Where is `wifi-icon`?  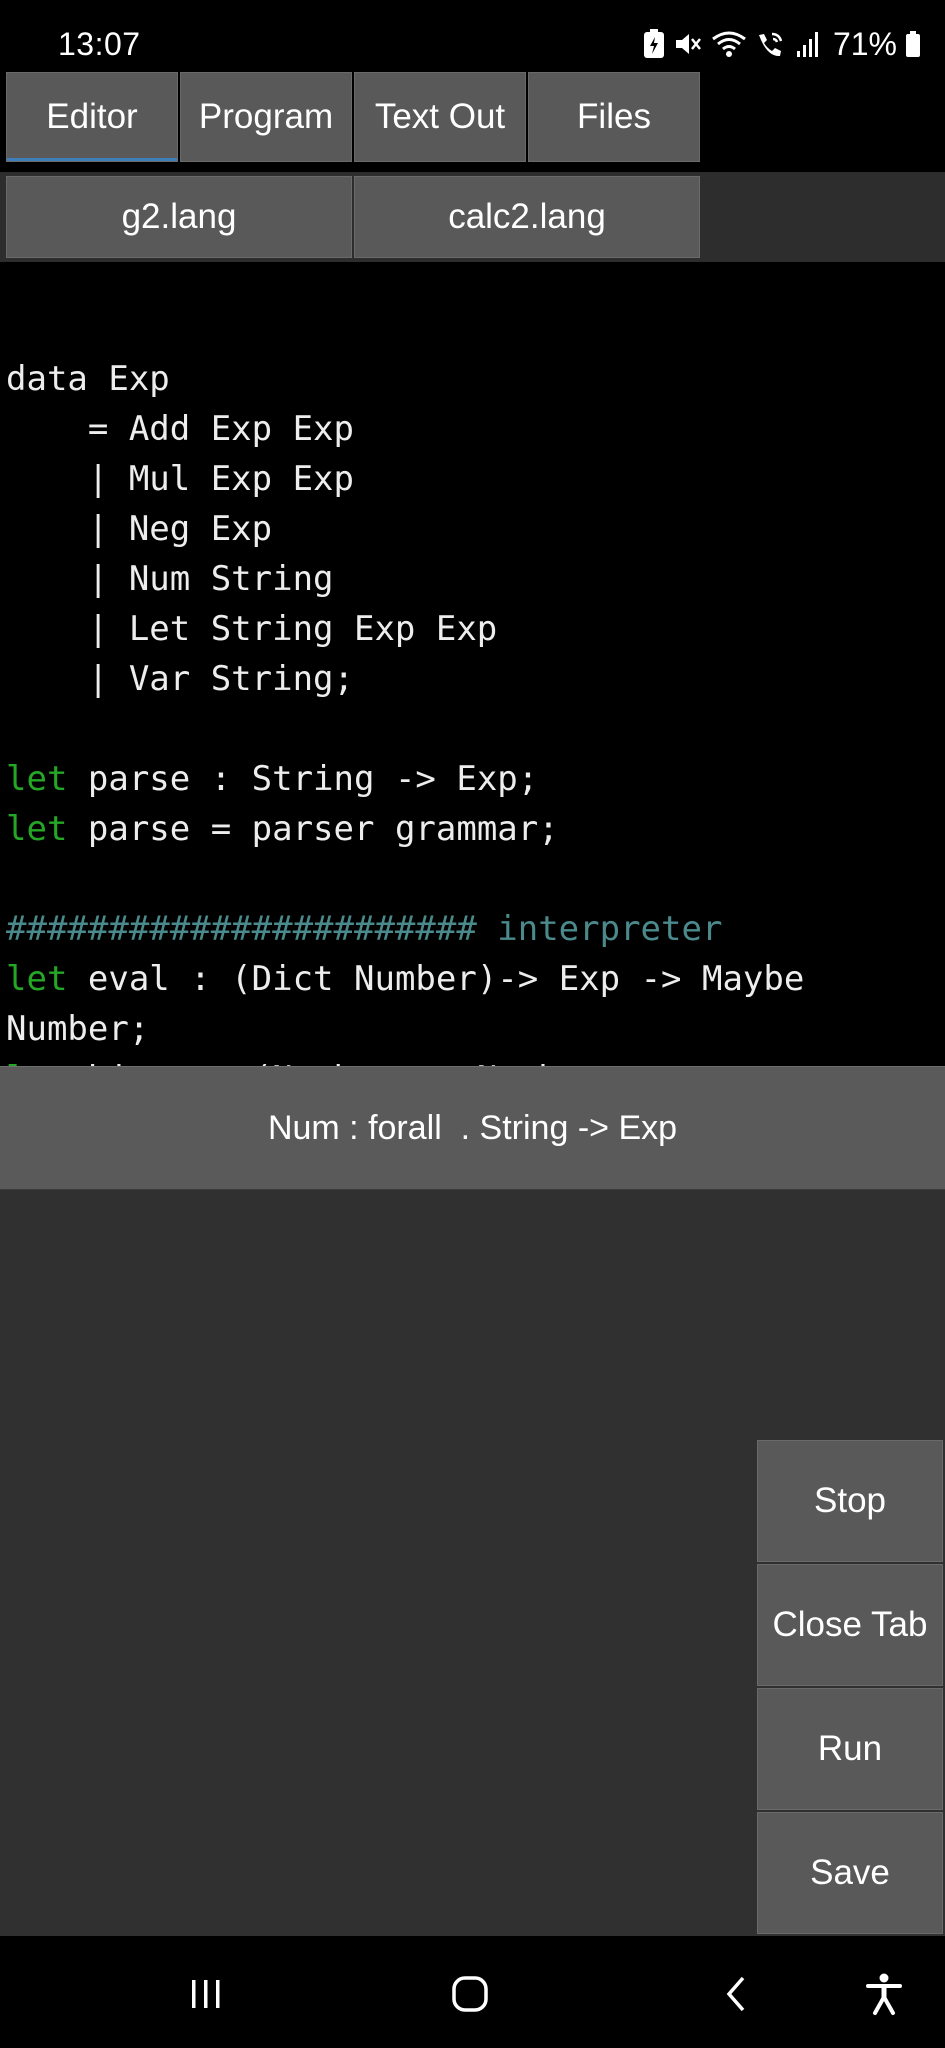
wifi-icon is located at coordinates (729, 44).